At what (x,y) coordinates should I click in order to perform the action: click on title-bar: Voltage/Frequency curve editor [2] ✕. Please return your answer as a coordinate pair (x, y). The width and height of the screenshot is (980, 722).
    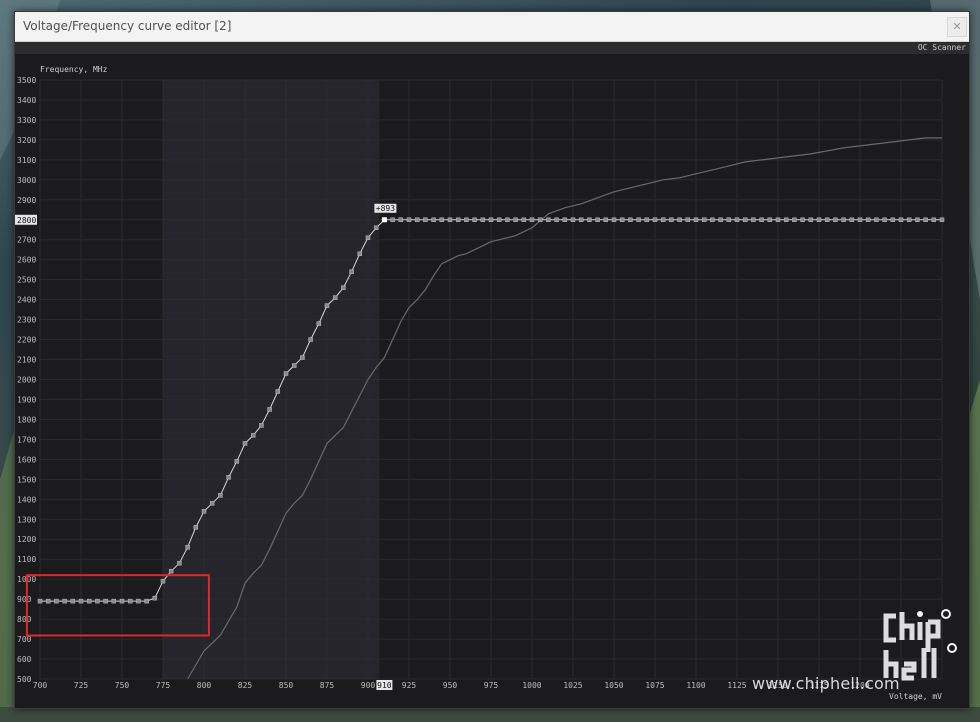
    Looking at the image, I should click on (492, 27).